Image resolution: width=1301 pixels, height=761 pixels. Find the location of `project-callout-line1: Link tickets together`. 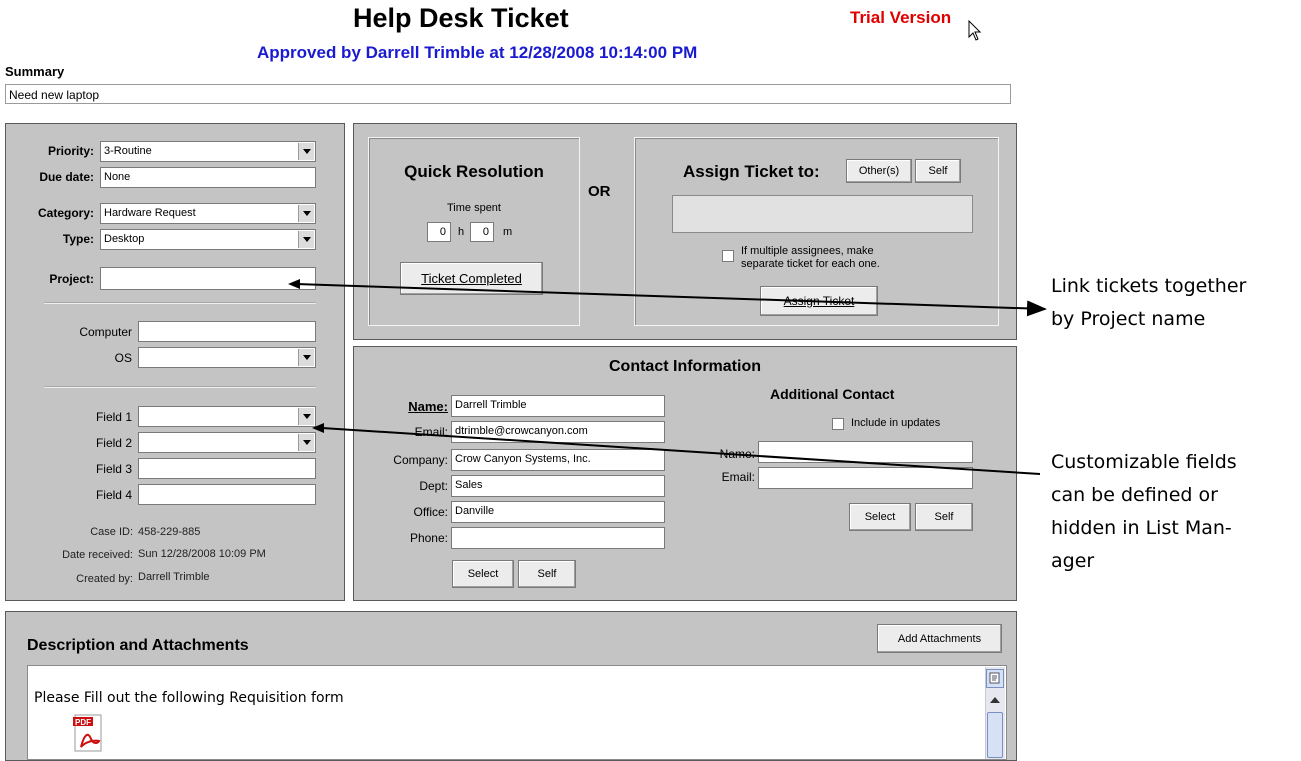

project-callout-line1: Link tickets together is located at coordinates (1149, 286).